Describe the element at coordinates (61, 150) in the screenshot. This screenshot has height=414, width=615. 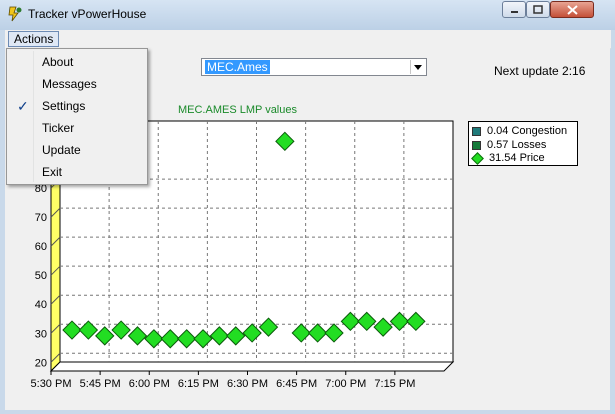
I see `menu-item-label: Update` at that location.